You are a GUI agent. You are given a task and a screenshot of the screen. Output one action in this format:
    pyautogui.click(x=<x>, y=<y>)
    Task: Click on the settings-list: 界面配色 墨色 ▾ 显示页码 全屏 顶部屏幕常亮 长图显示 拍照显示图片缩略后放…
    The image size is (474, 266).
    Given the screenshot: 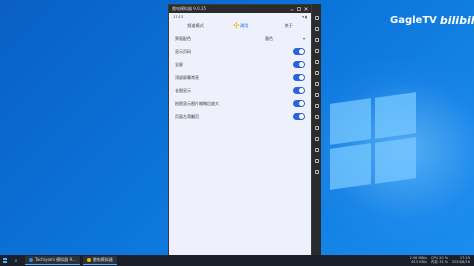 What is the action you would take?
    pyautogui.click(x=240, y=77)
    